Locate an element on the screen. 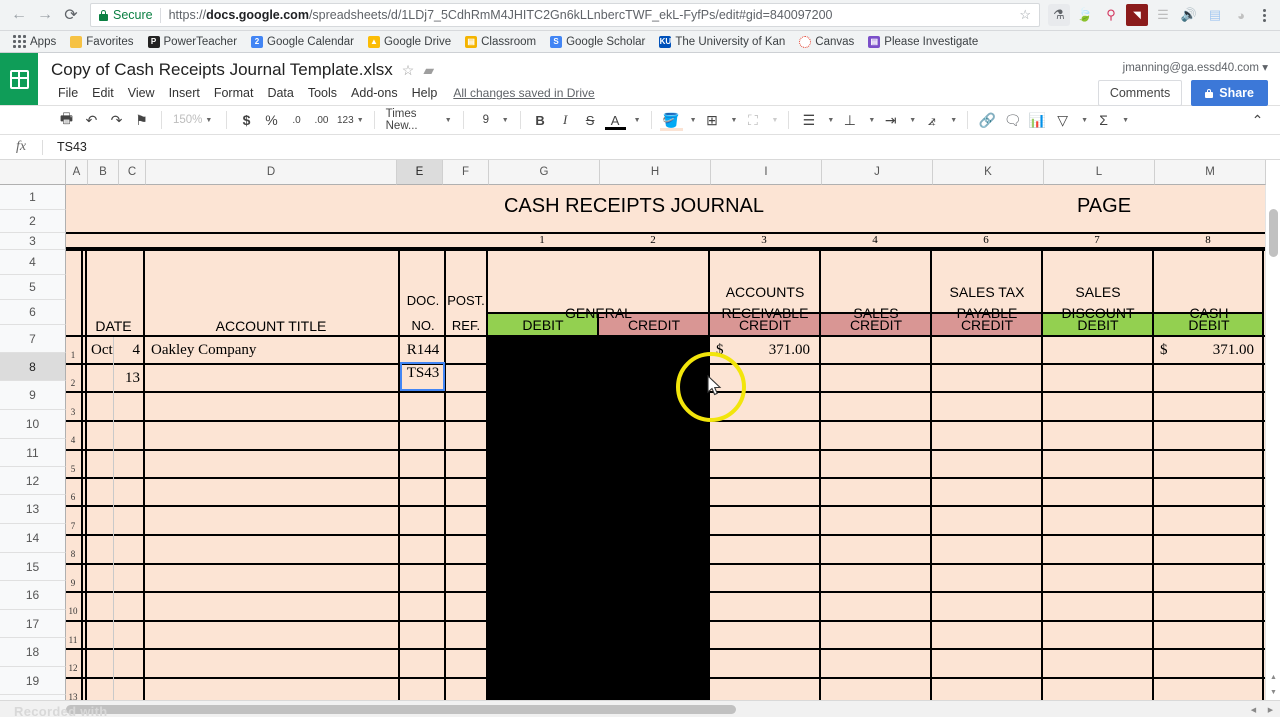 This screenshot has width=1280, height=720. decrease-decimal-icon: .0 is located at coordinates (296, 120).